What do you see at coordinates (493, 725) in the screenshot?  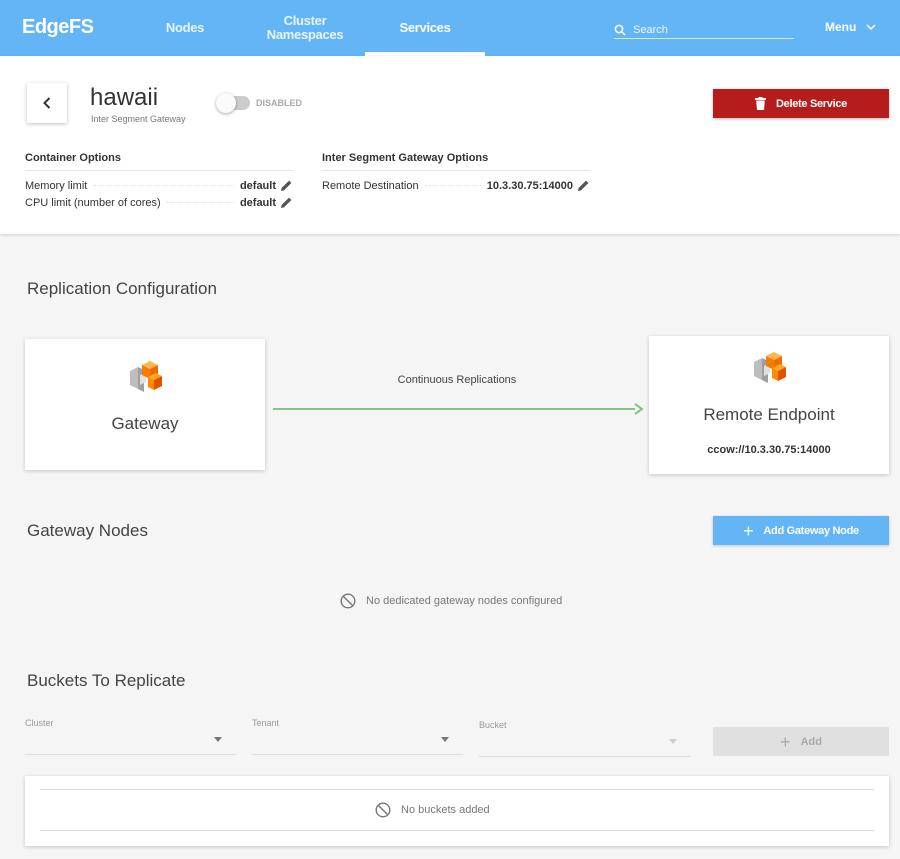 I see `bucket-select-label: Bucket` at bounding box center [493, 725].